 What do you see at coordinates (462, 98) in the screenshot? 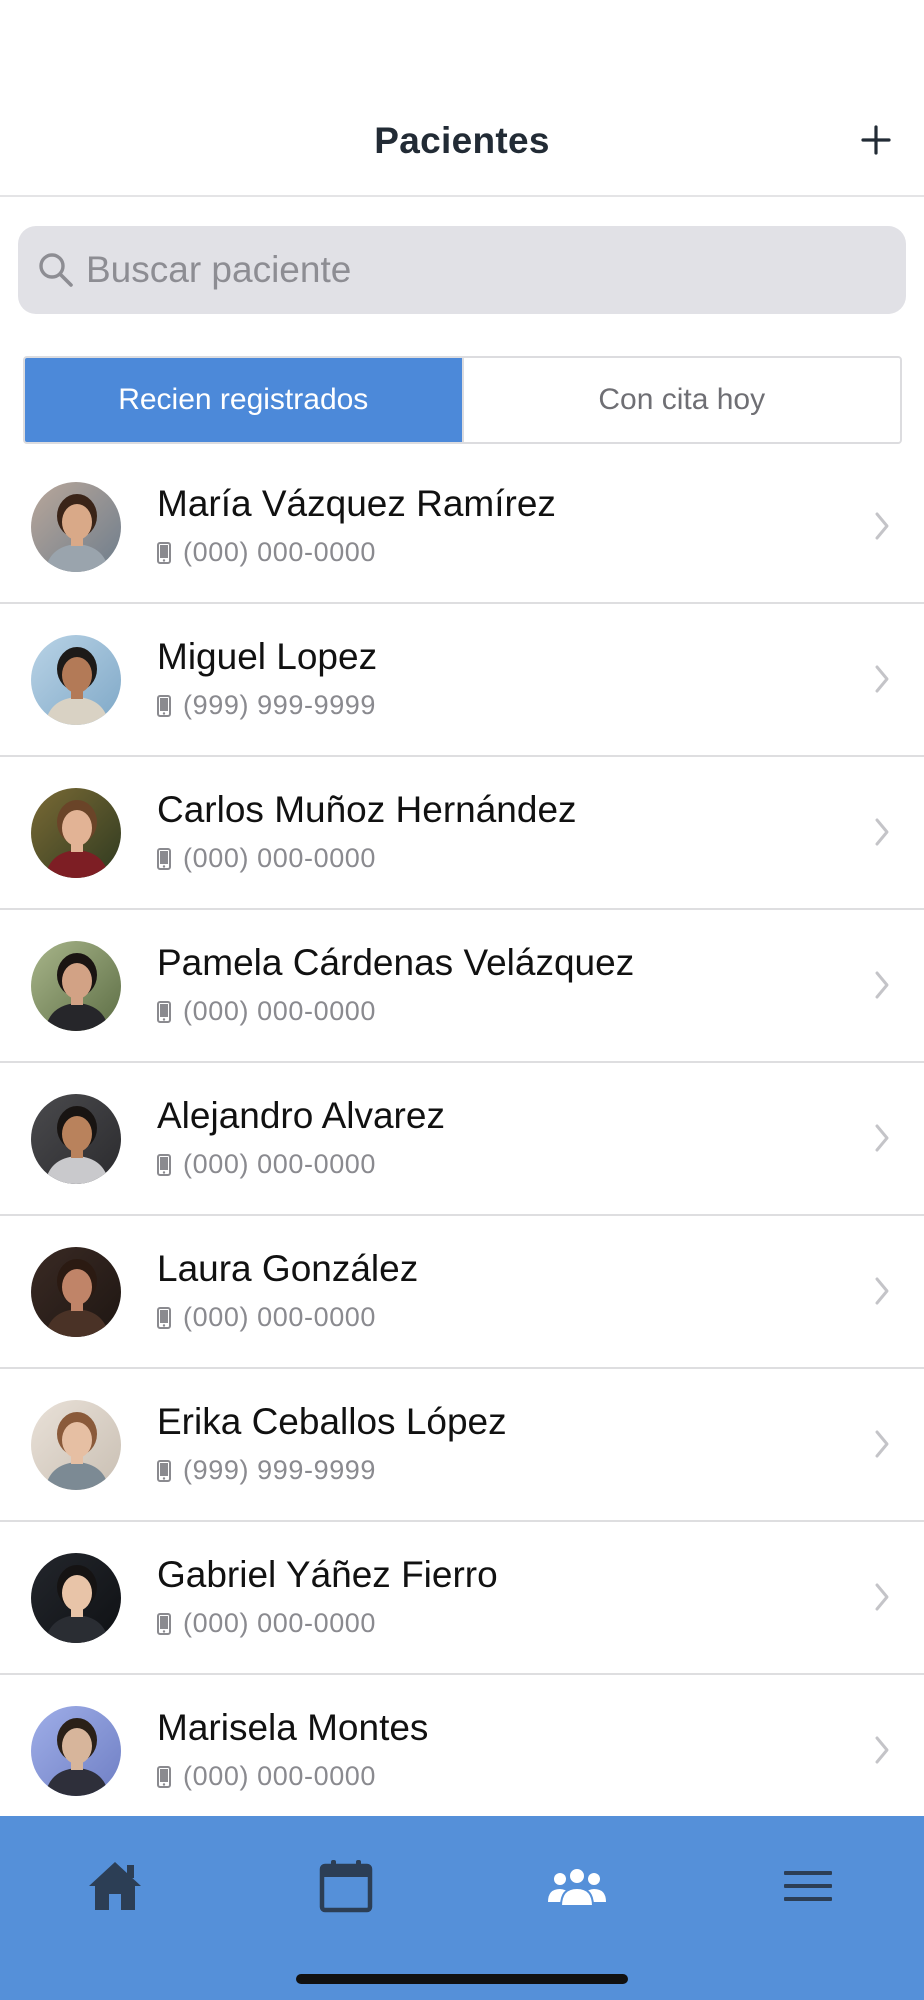
I see `nav-header: Pacientes` at bounding box center [462, 98].